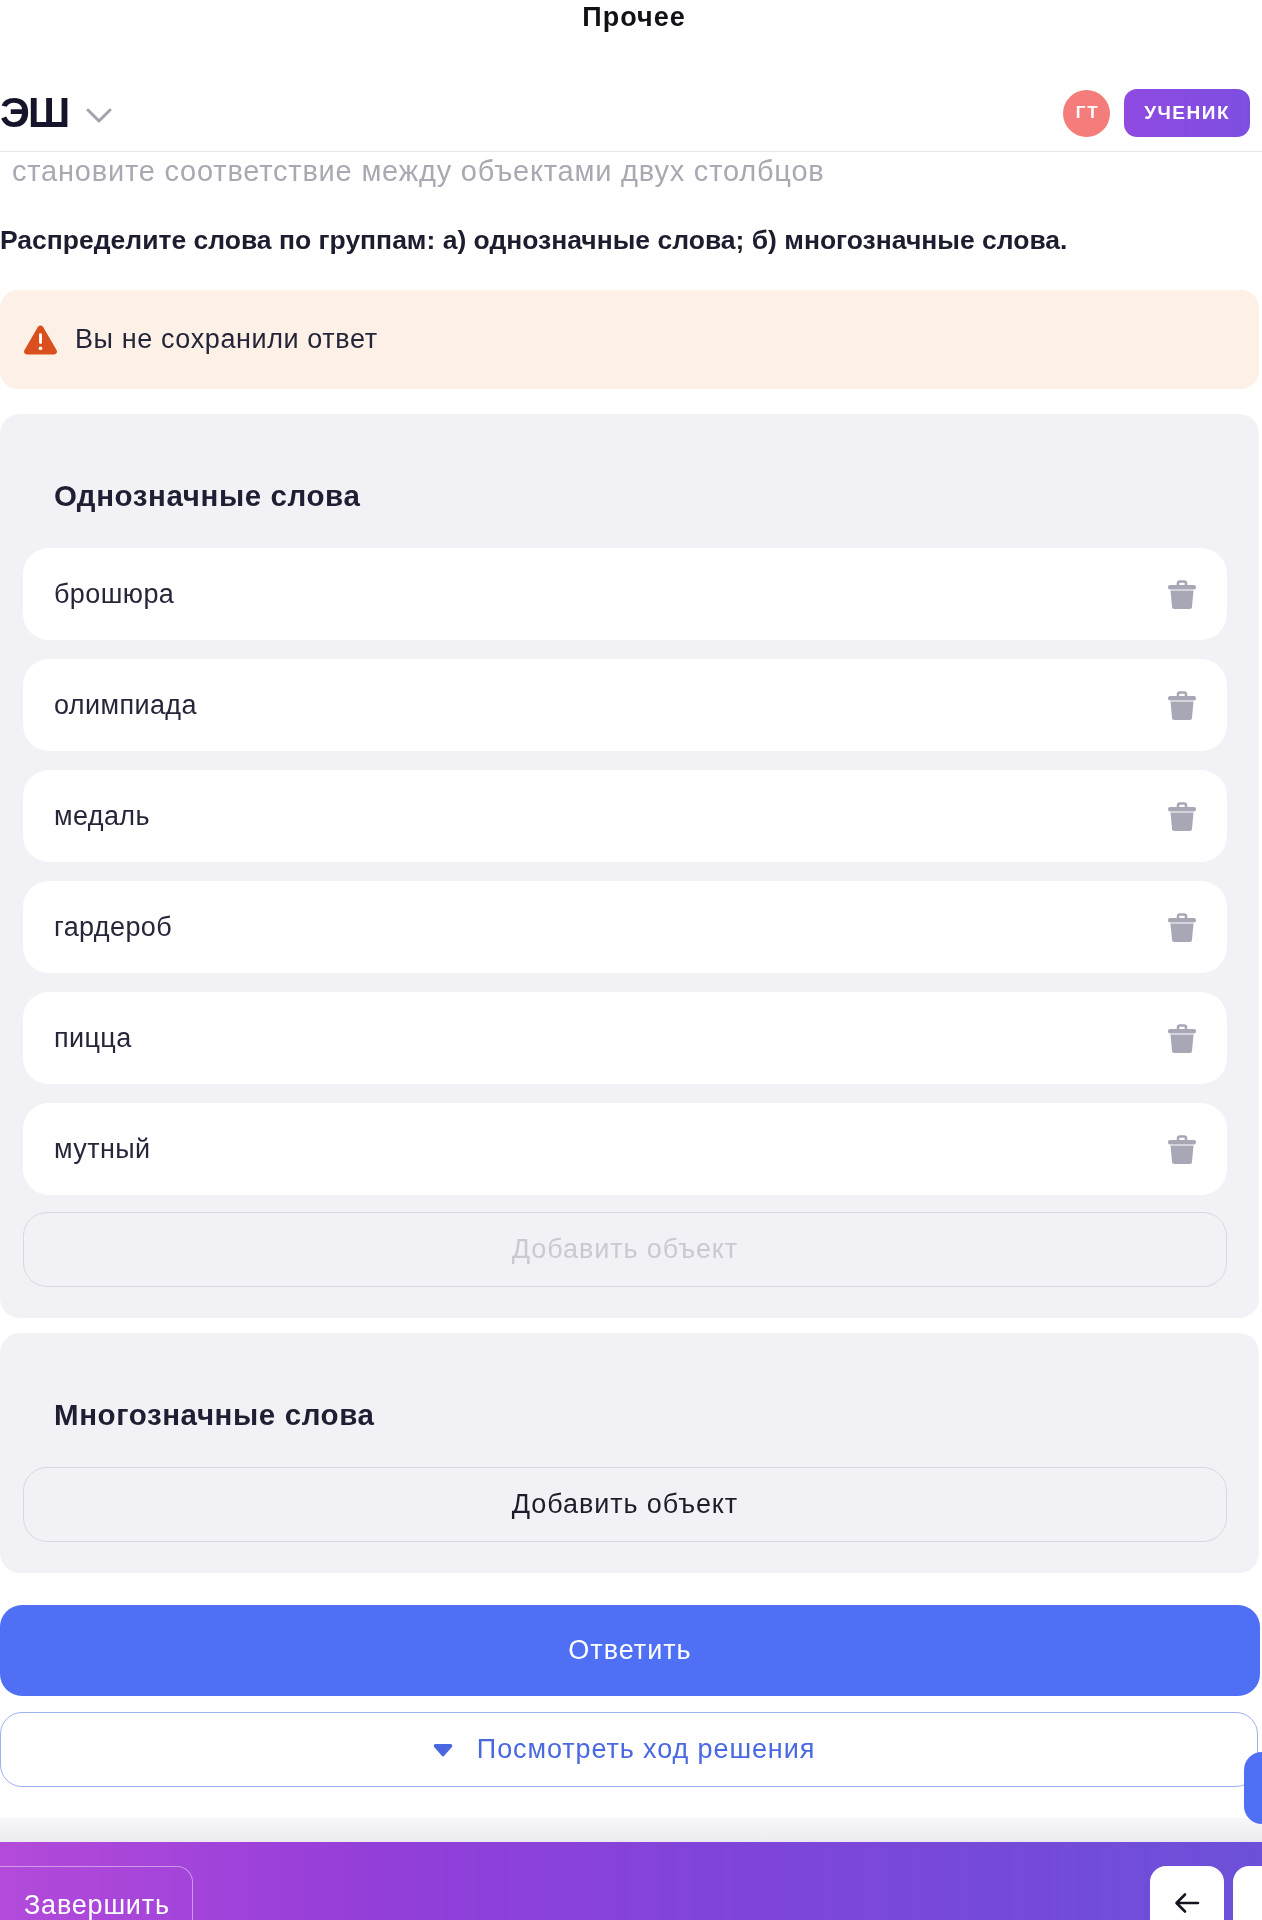 This screenshot has width=1262, height=1920. What do you see at coordinates (630, 1650) in the screenshot?
I see `submit-button: Ответить` at bounding box center [630, 1650].